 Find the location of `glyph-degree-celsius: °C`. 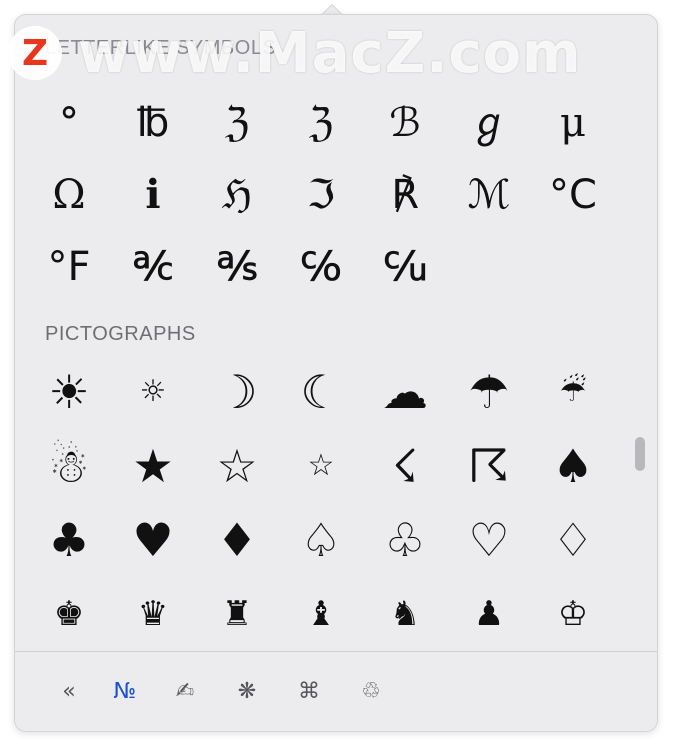

glyph-degree-celsius: °C is located at coordinates (573, 195).